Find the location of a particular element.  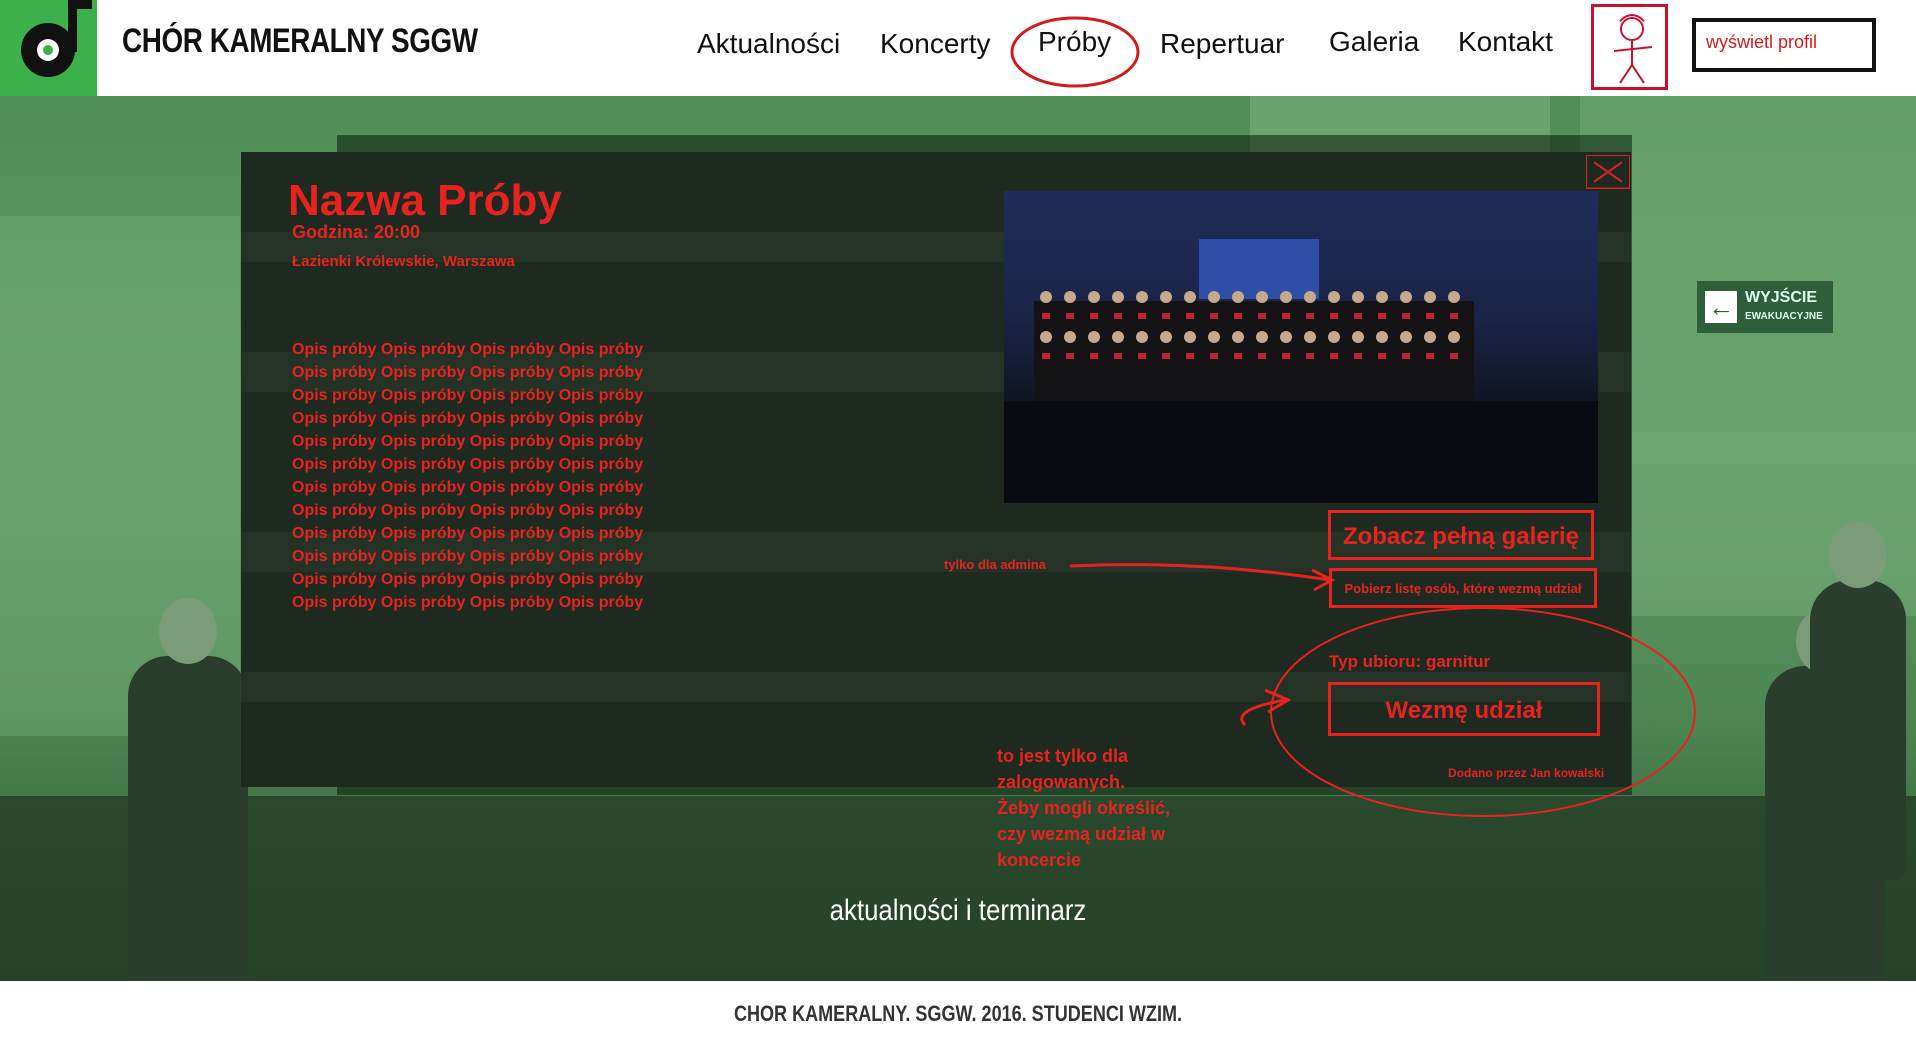

exit-sign-text: WYJŚCIE is located at coordinates (1781, 297).